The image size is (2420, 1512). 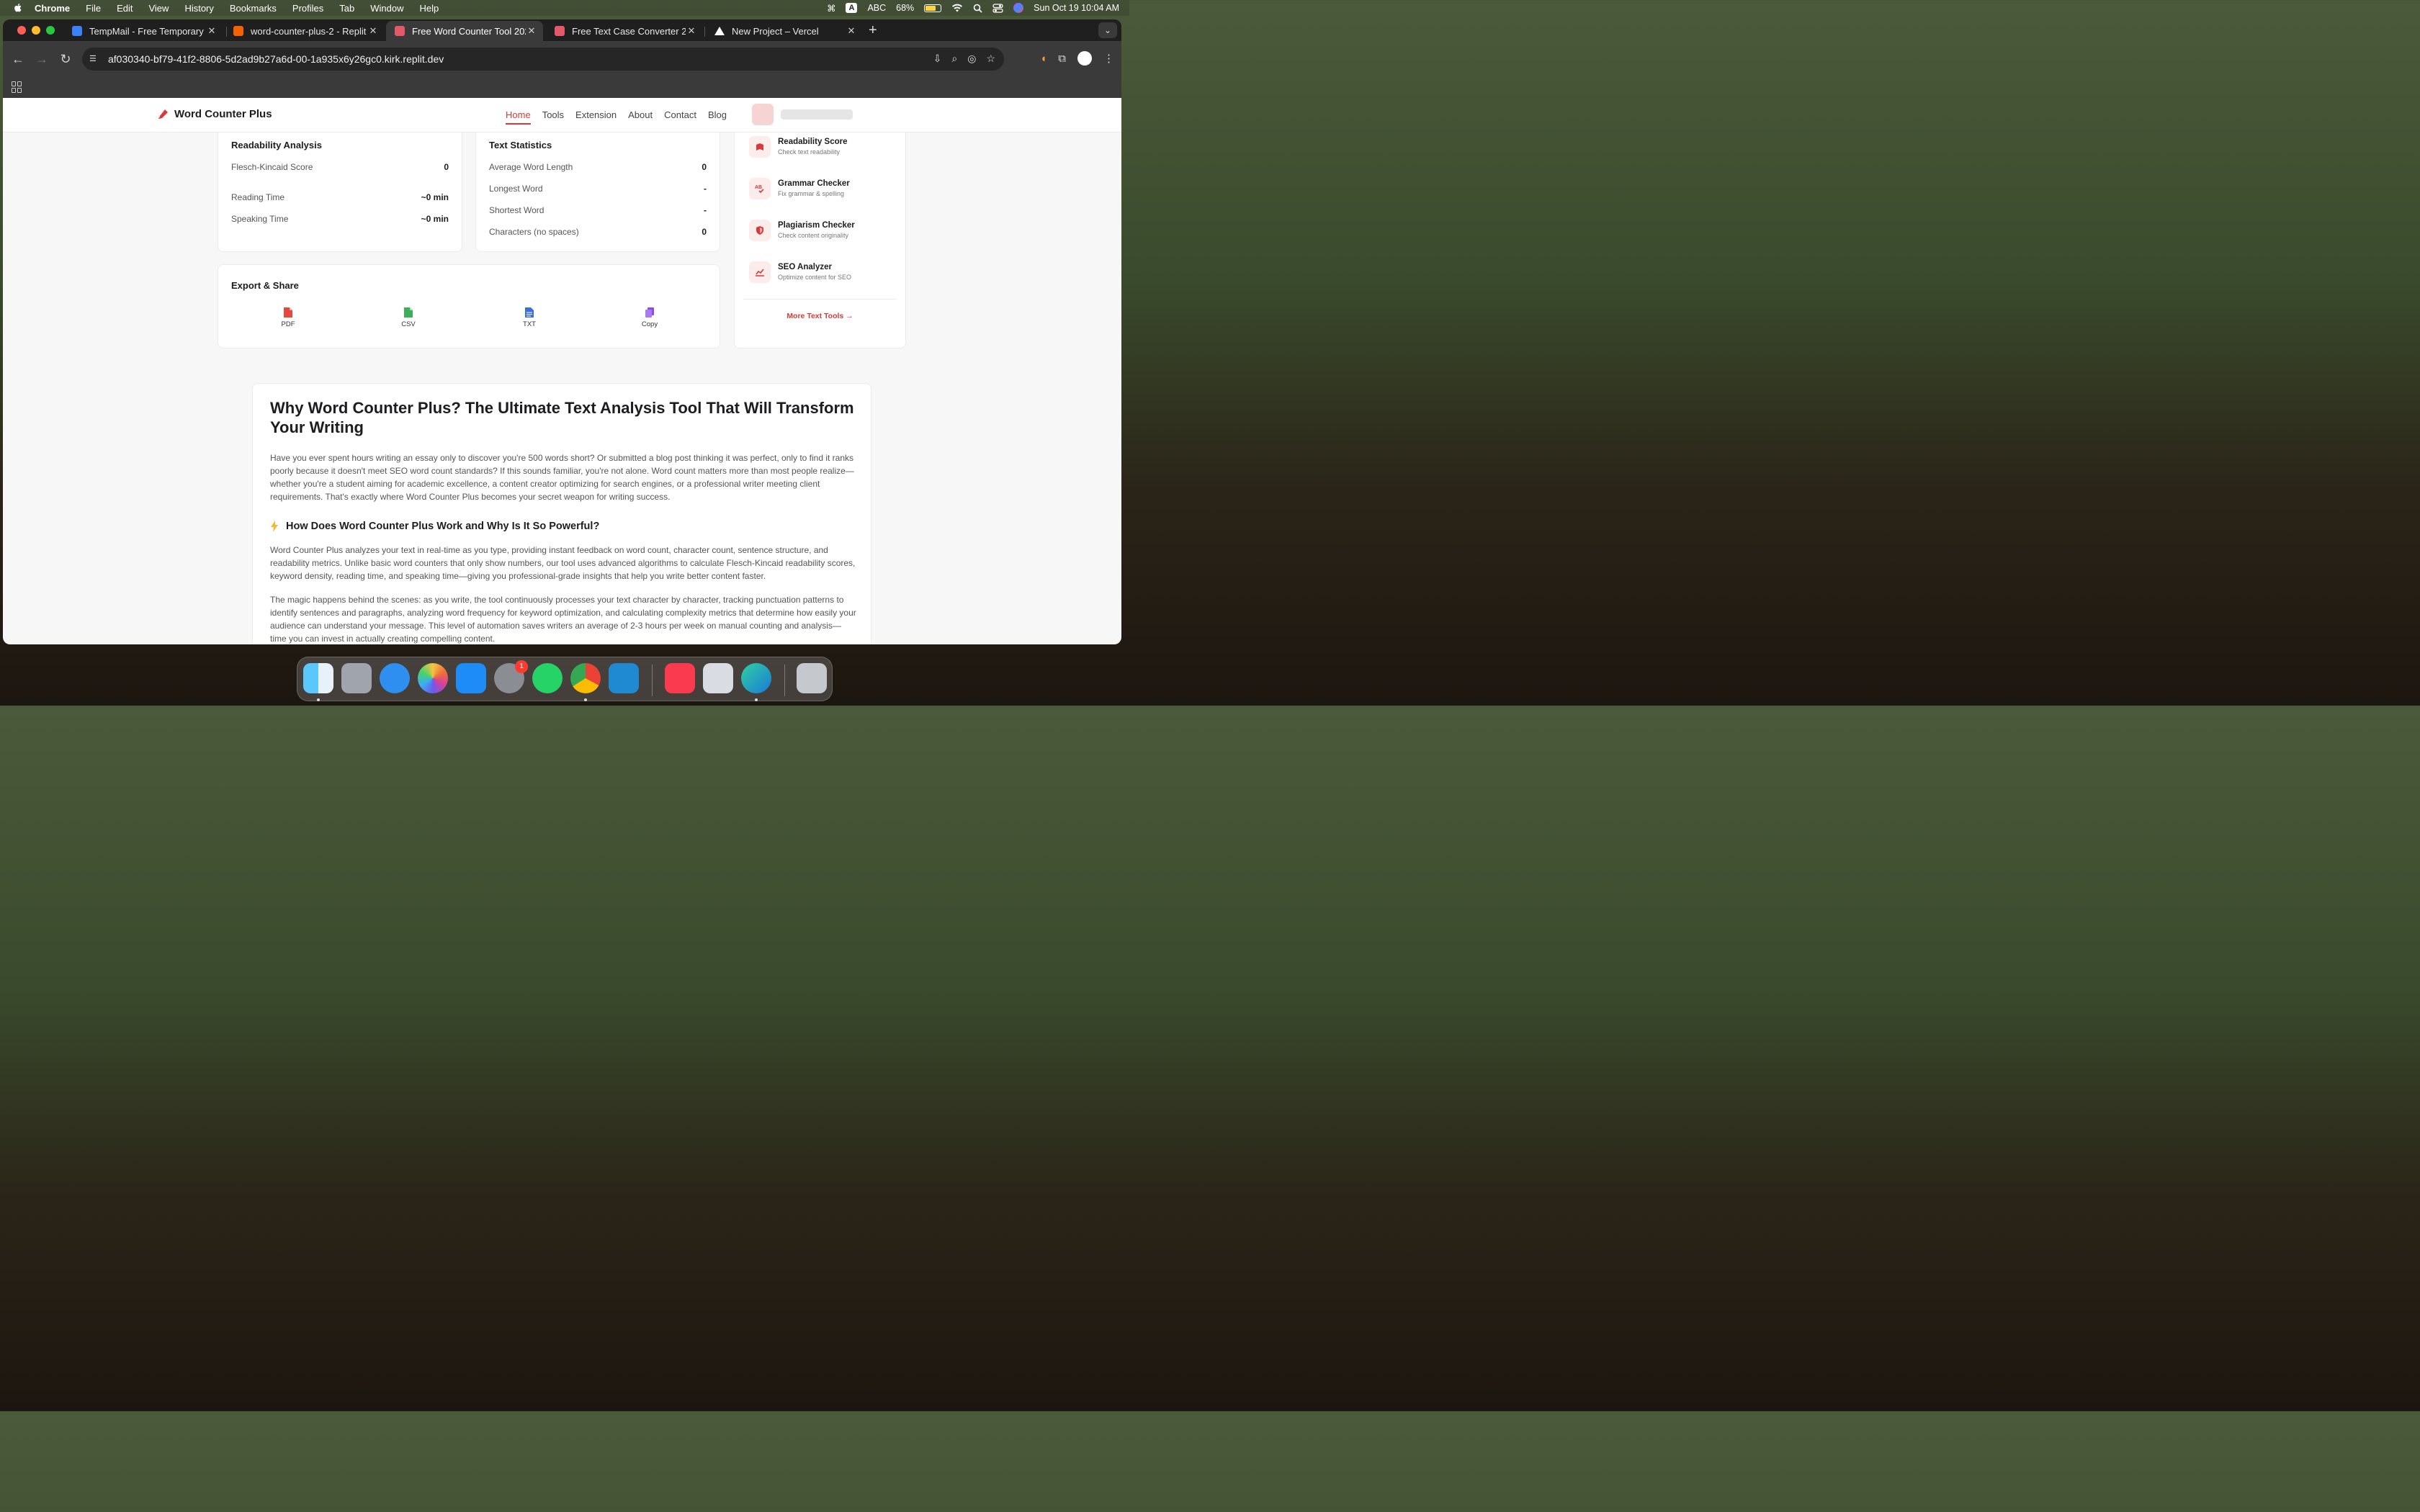 I want to click on vercel-icon, so click(x=719, y=31).